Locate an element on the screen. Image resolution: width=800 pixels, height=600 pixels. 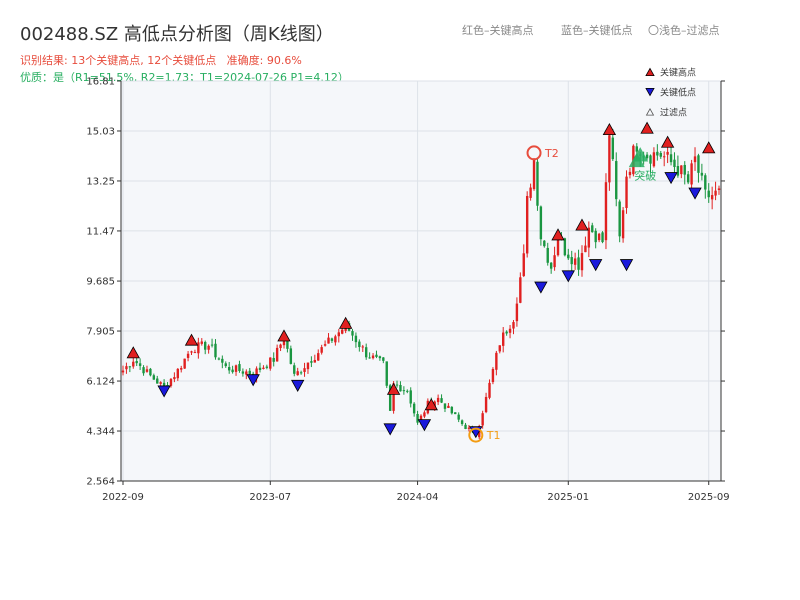
t1-label: T1 is located at coordinates (493, 435).